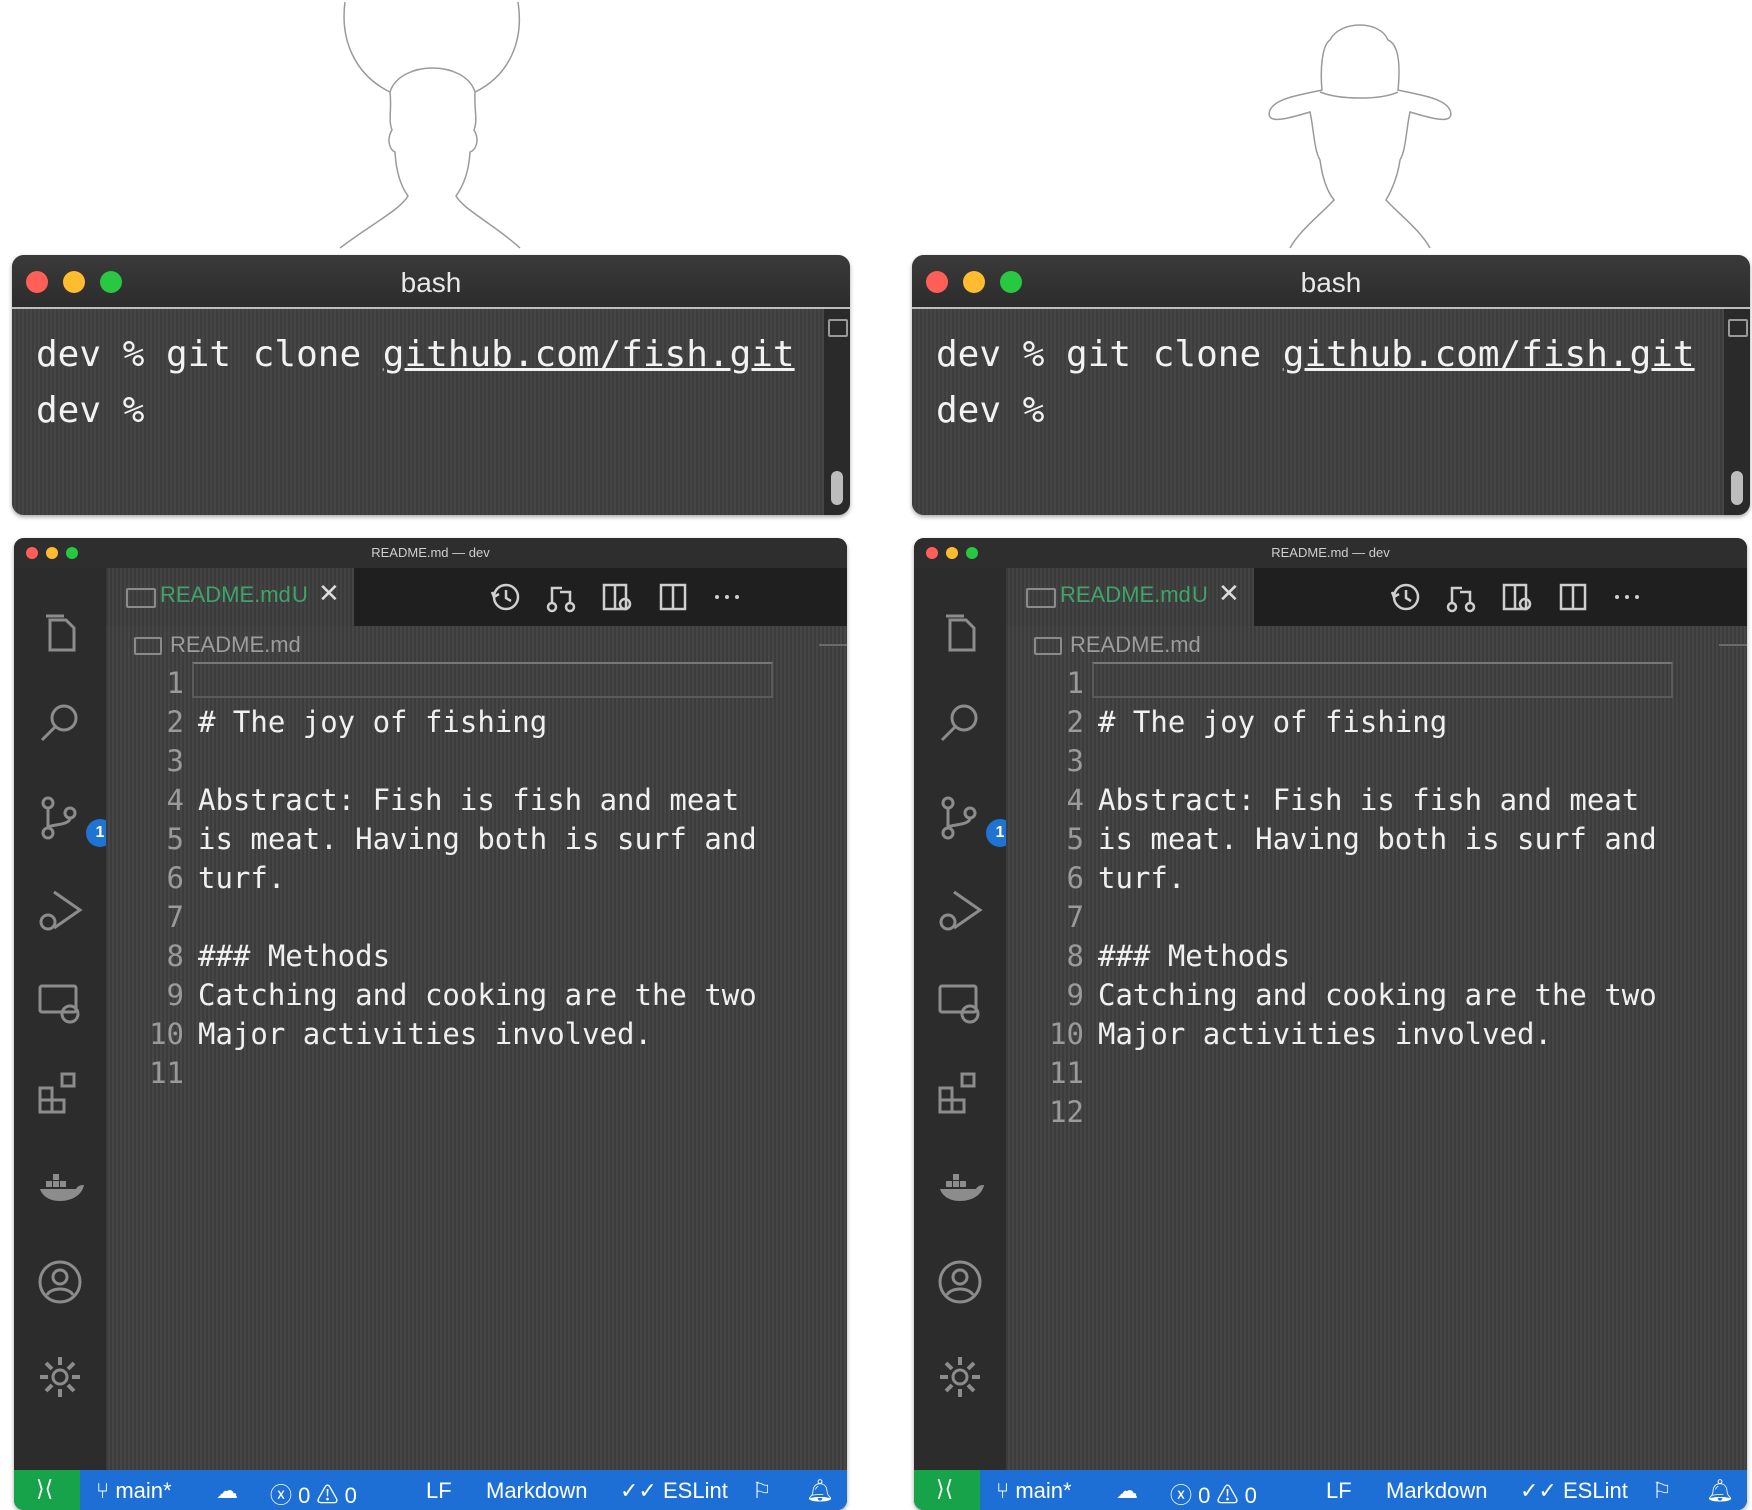 The height and width of the screenshot is (1510, 1752). I want to click on close-tab-icon: ✕, so click(329, 593).